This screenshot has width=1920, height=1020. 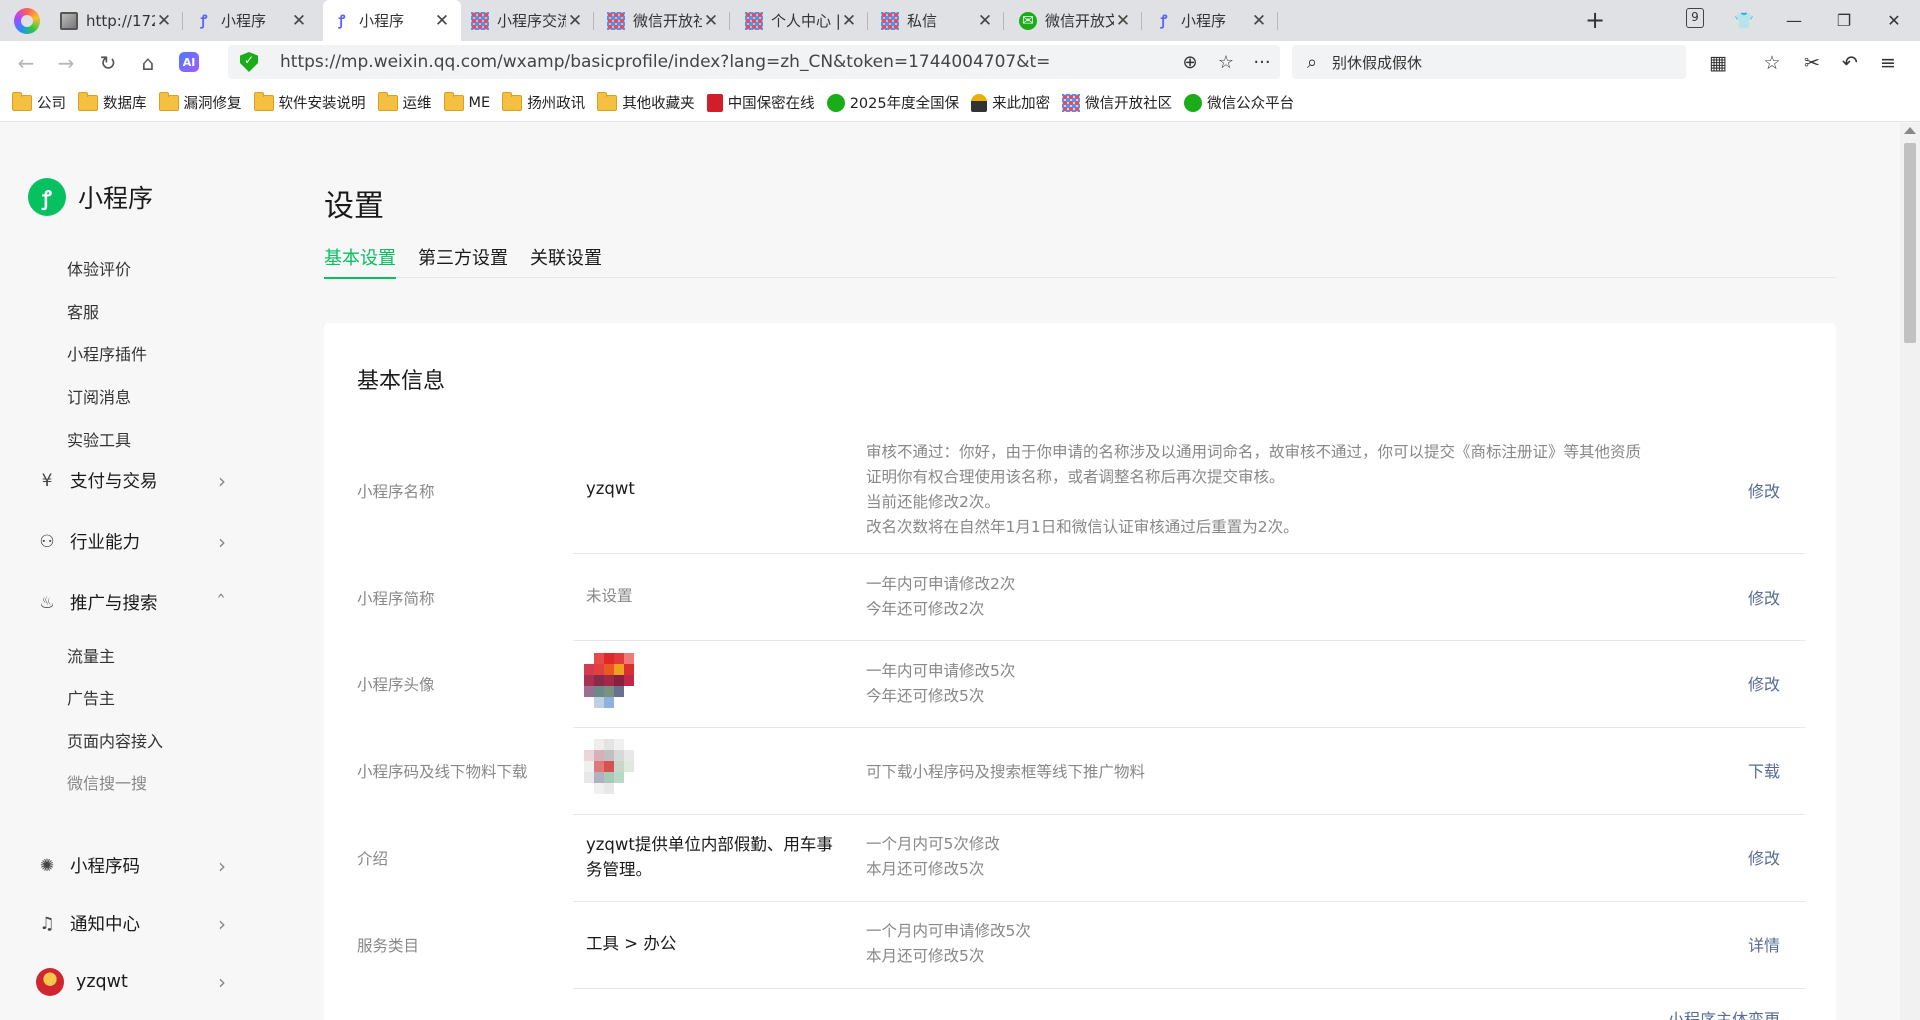 I want to click on bookmark-item: 扬州政讯, so click(x=543, y=102).